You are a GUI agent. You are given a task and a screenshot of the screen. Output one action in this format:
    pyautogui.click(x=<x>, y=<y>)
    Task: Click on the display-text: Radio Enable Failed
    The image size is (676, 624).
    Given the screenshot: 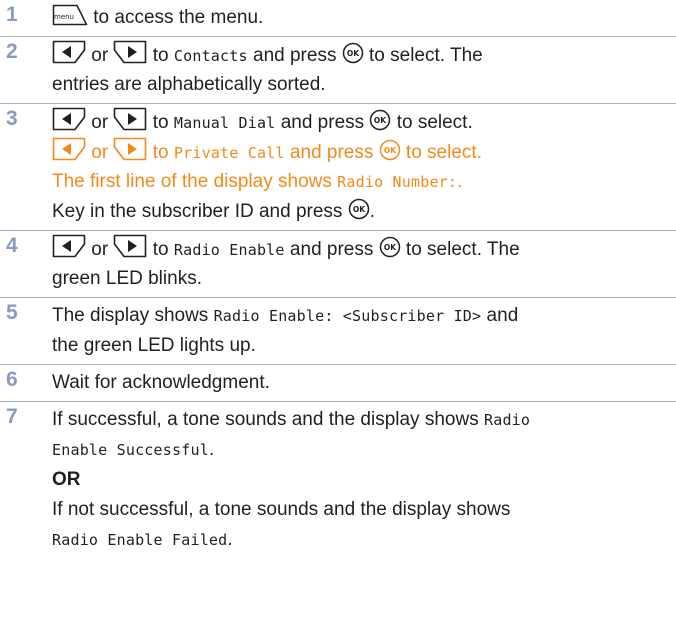 What is the action you would take?
    pyautogui.click(x=140, y=540)
    